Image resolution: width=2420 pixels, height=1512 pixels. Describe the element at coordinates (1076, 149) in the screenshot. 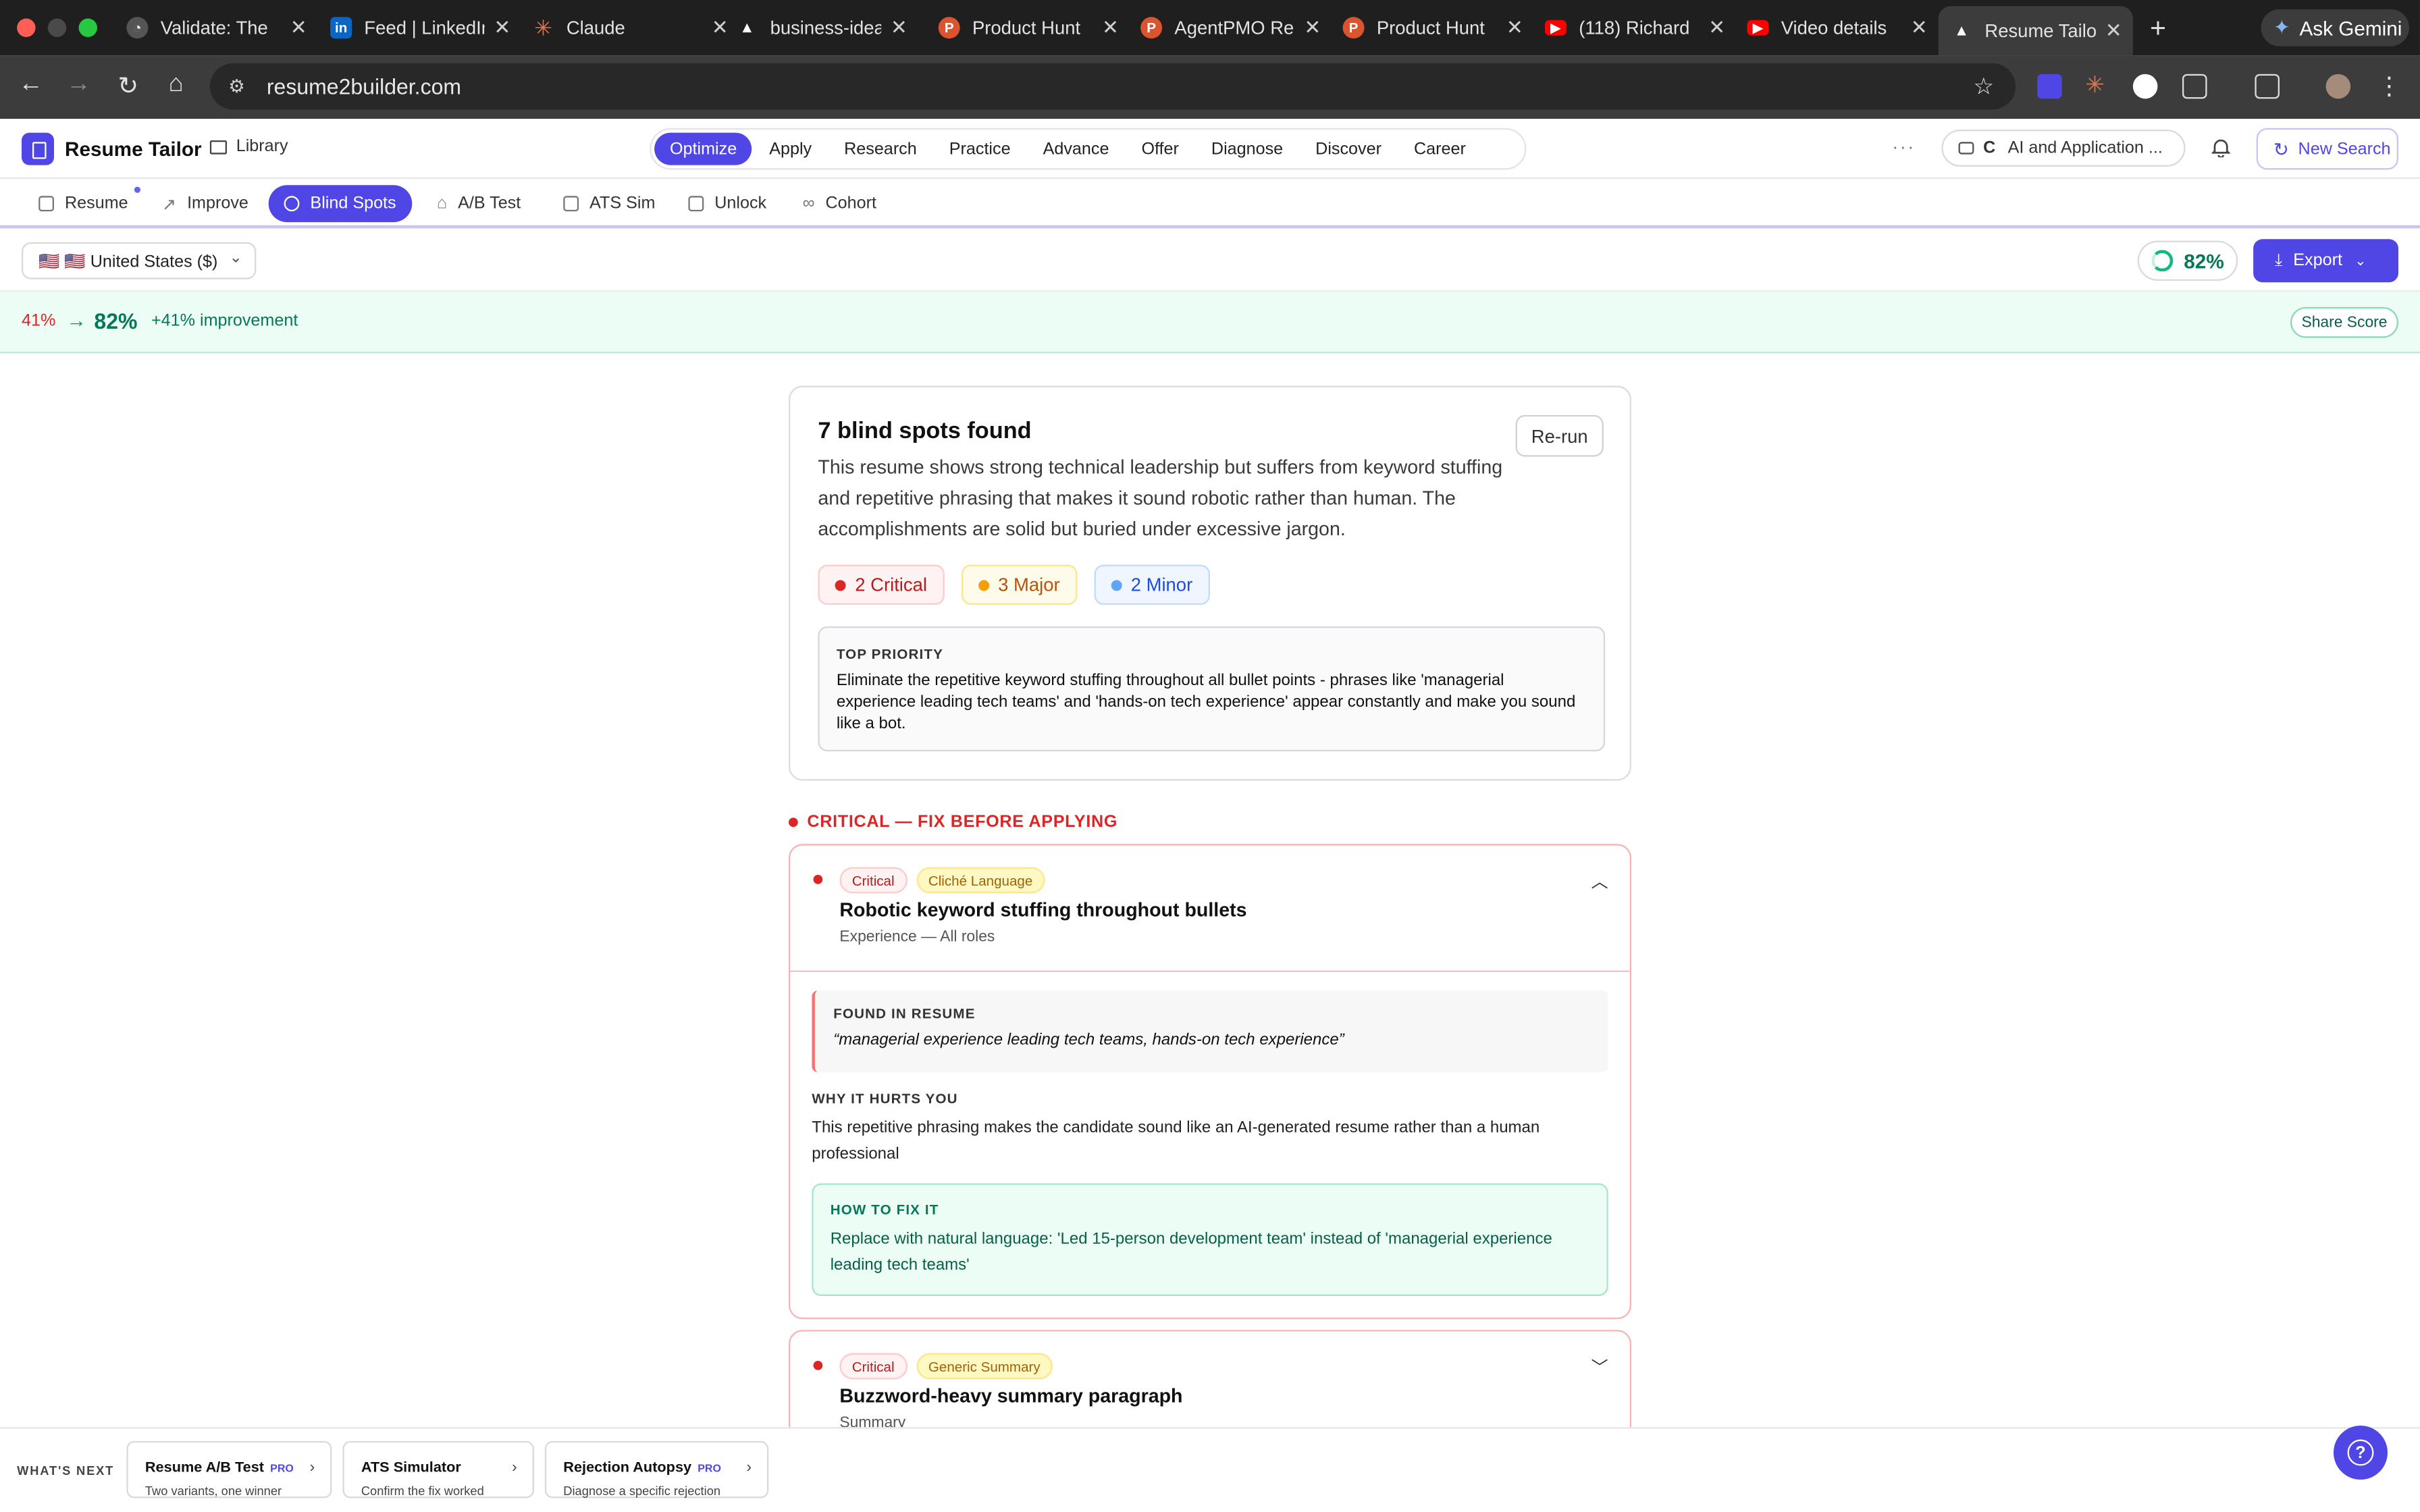

I see `nav-advance: Advance` at that location.